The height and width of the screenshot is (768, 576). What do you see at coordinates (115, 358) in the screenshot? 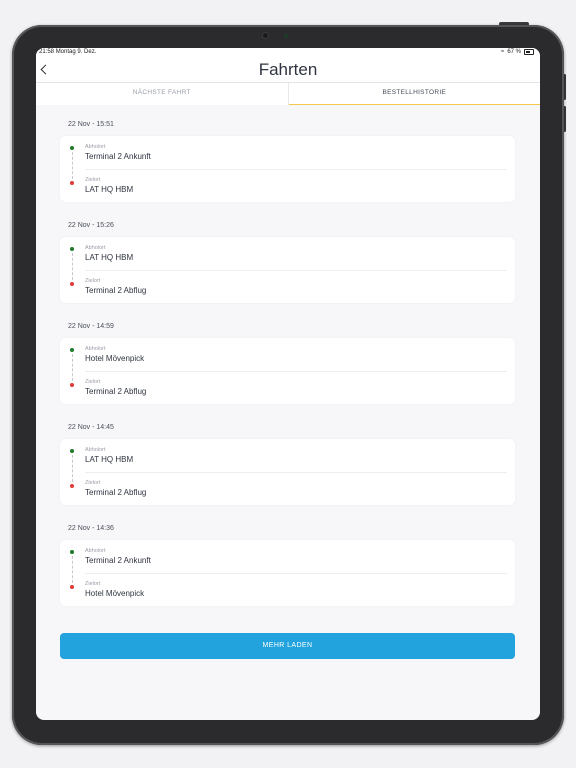
I see `pickup-value: Hotel Mövenpick` at bounding box center [115, 358].